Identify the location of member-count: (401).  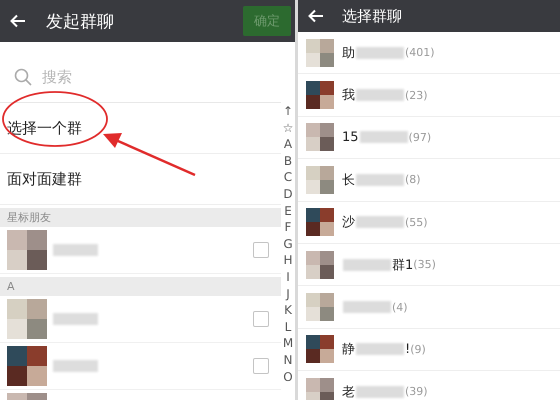
(420, 53).